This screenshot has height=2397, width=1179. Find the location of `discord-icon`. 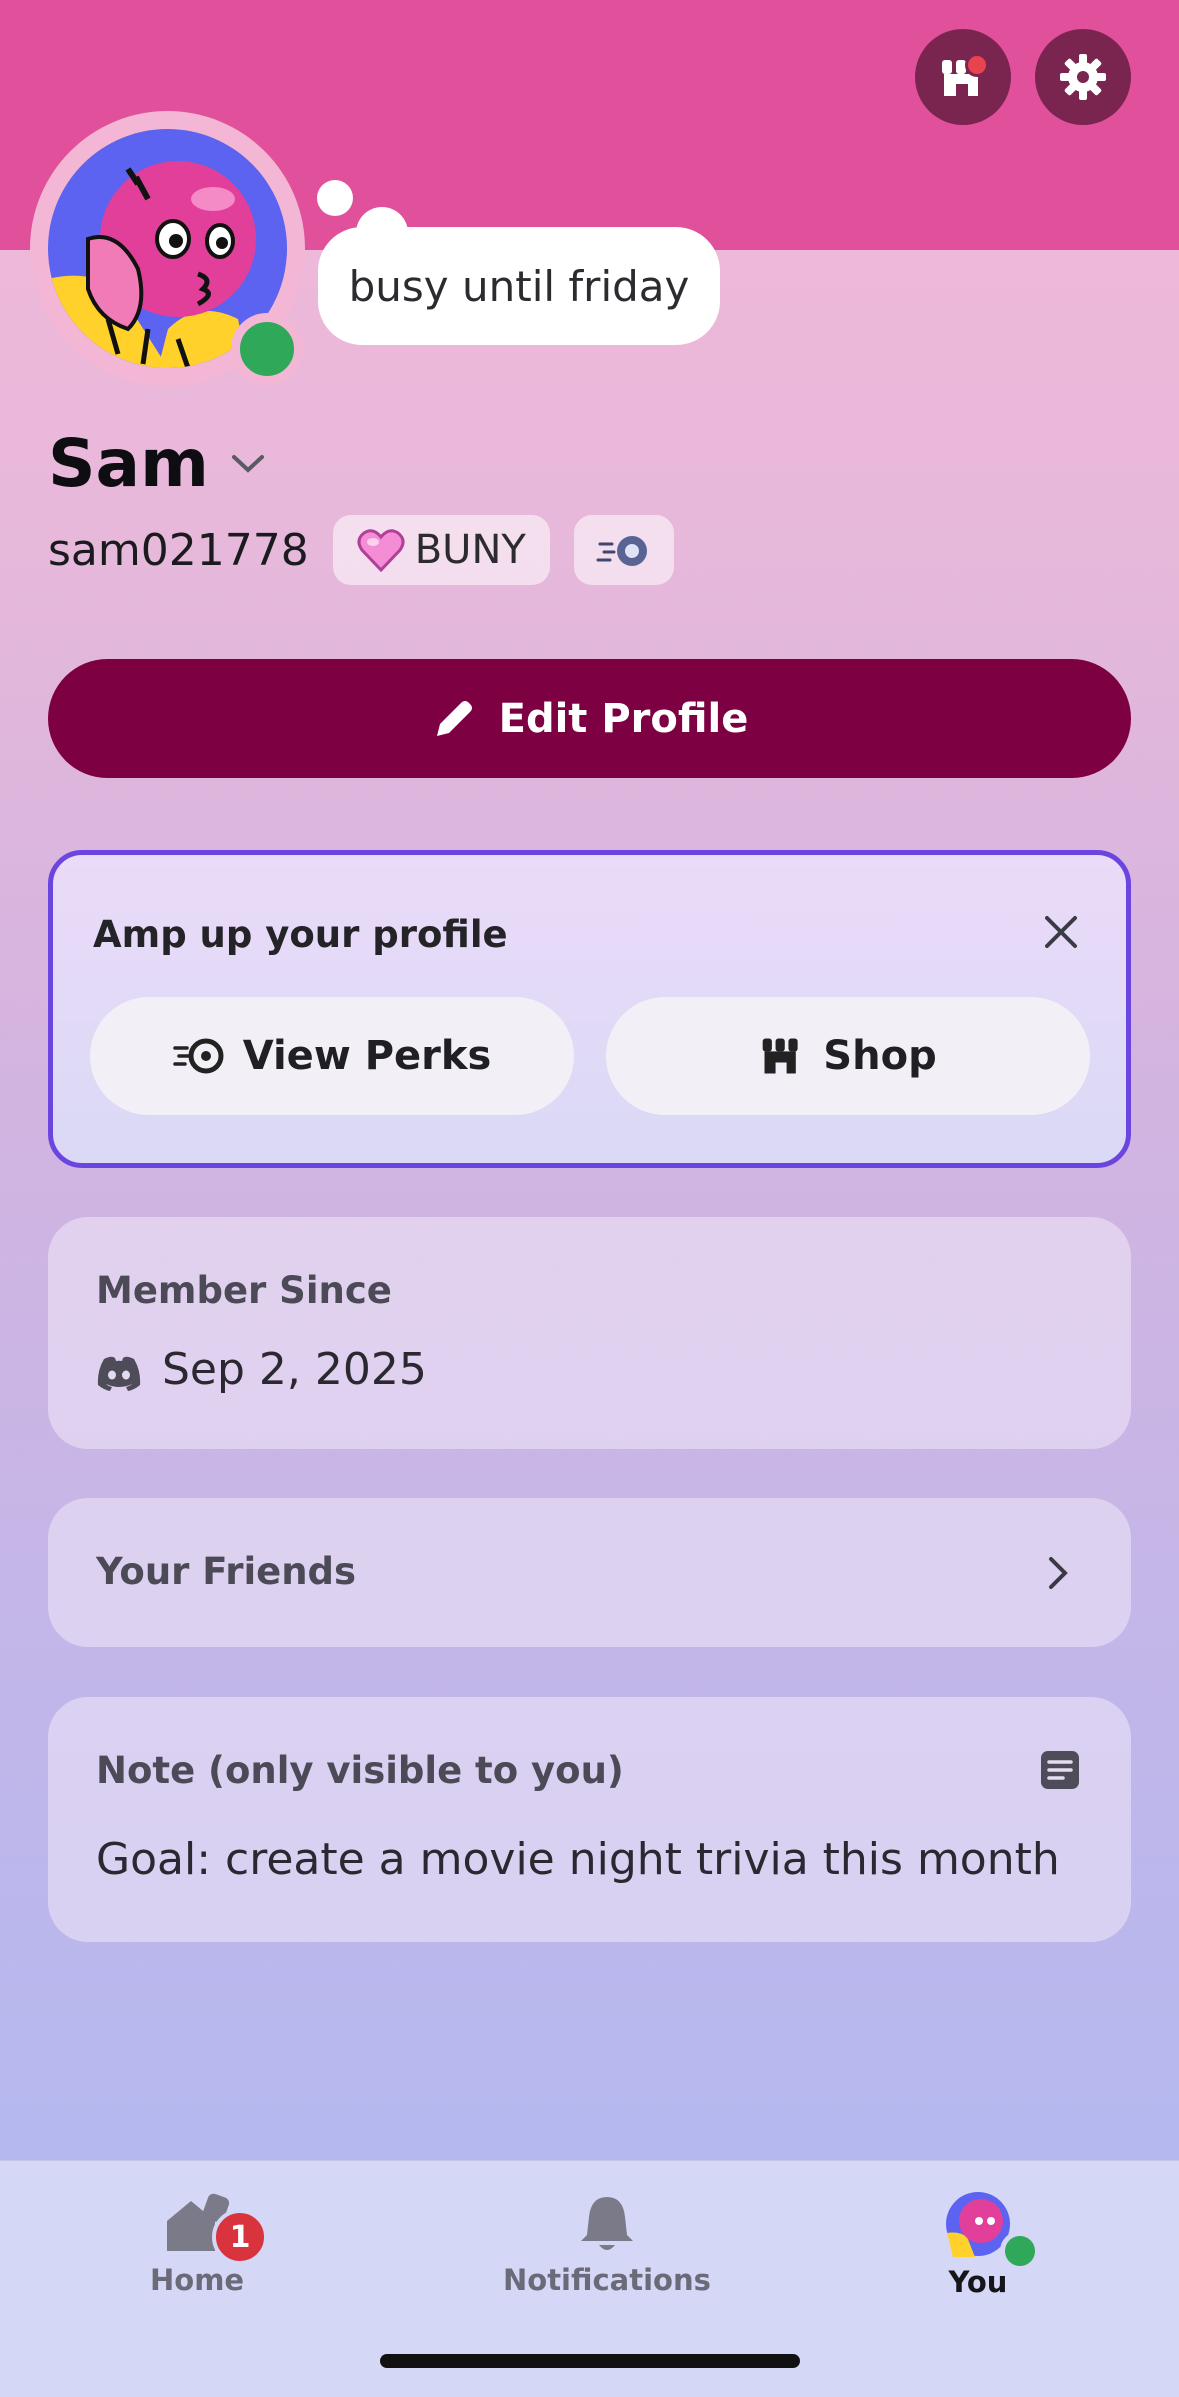

discord-icon is located at coordinates (119, 1373).